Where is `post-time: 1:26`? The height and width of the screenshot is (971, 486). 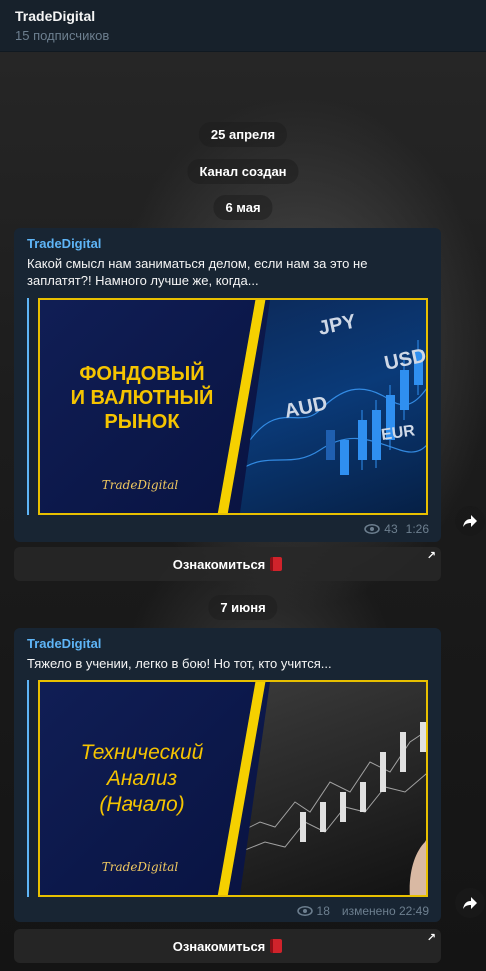 post-time: 1:26 is located at coordinates (417, 529).